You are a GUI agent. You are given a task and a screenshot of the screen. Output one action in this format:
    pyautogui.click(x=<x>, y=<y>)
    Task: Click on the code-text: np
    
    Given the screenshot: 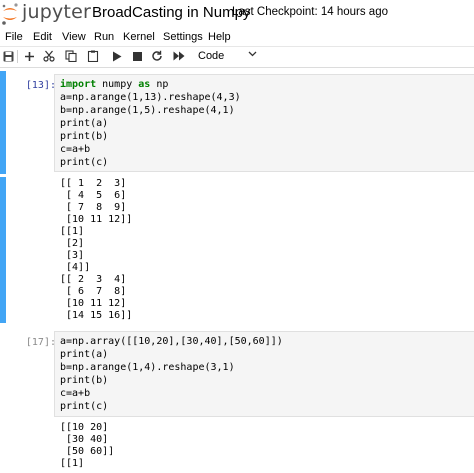 What is the action you would take?
    pyautogui.click(x=159, y=84)
    